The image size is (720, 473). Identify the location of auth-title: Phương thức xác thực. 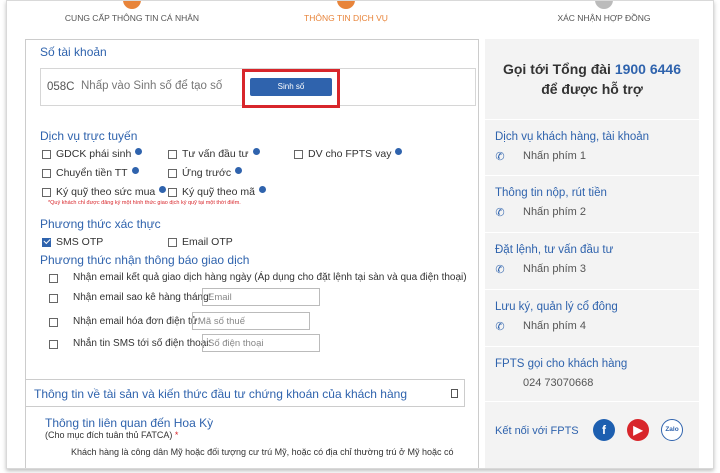
(100, 224).